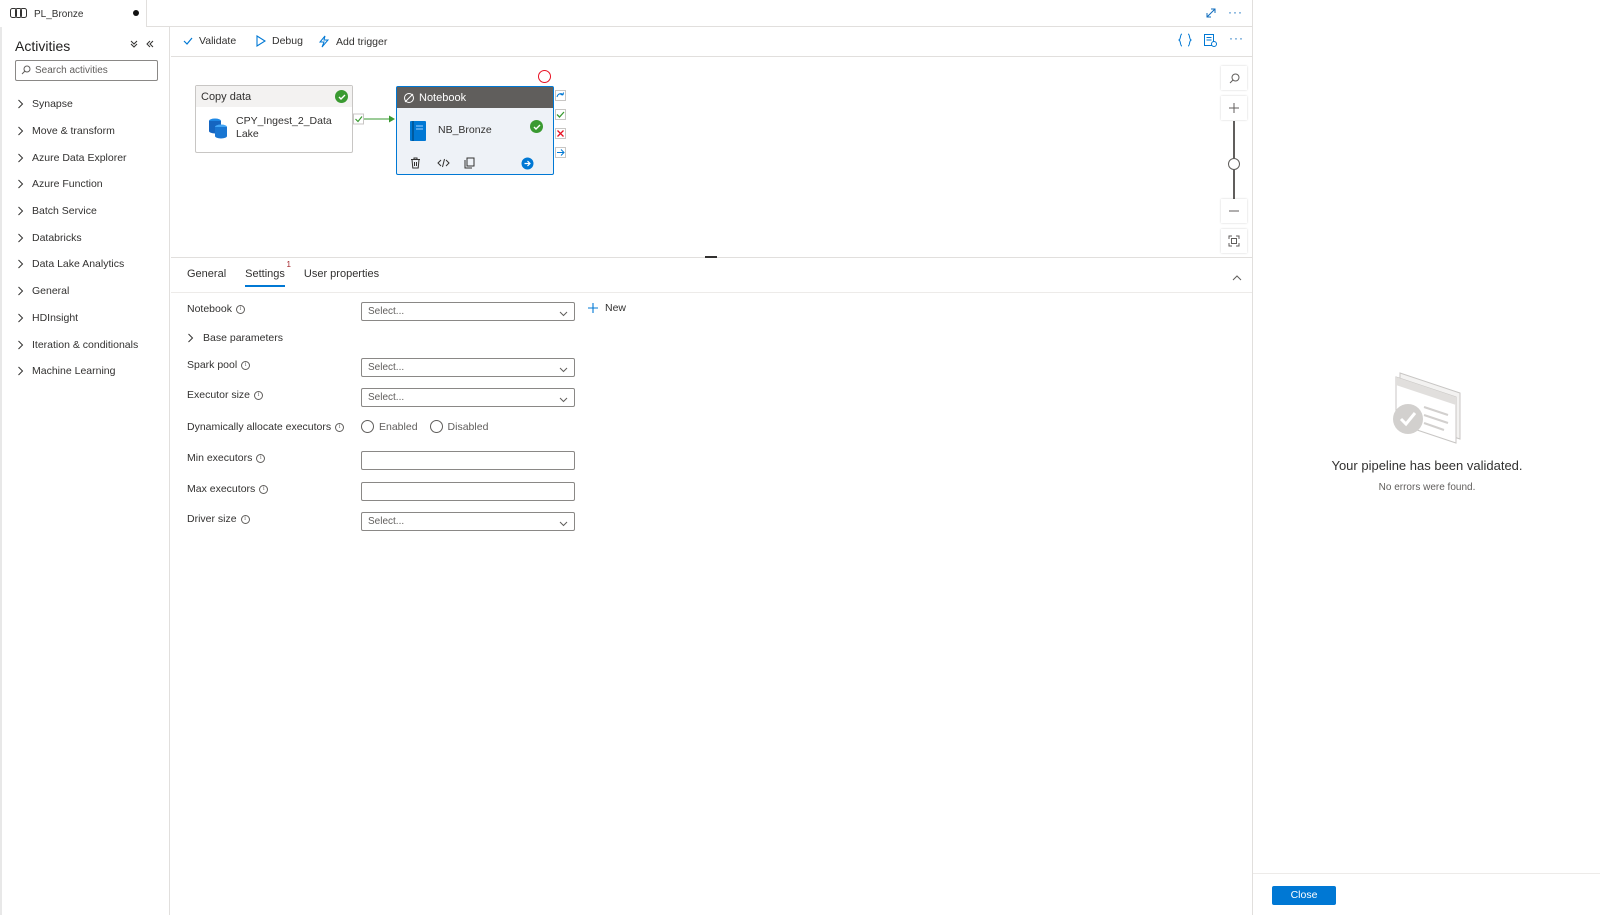 Image resolution: width=1600 pixels, height=915 pixels. I want to click on radio-circle, so click(367, 426).